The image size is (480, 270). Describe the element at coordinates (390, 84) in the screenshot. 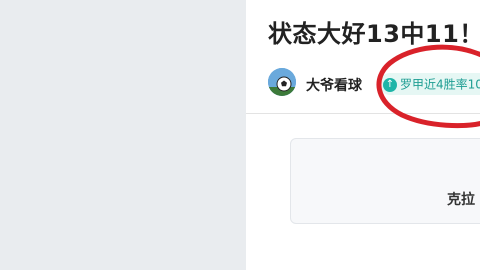

I see `up-arrow-icon: ↑` at that location.